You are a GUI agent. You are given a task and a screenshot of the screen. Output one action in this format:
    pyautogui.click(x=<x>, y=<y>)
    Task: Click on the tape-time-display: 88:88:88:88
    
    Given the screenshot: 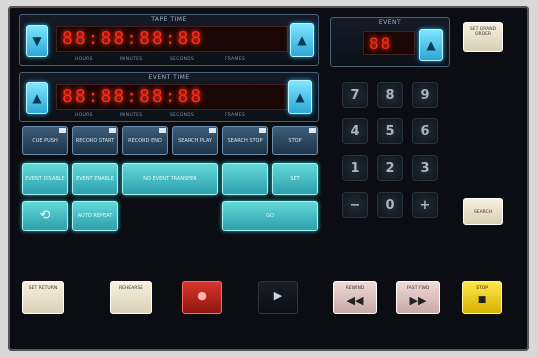 What is the action you would take?
    pyautogui.click(x=172, y=39)
    